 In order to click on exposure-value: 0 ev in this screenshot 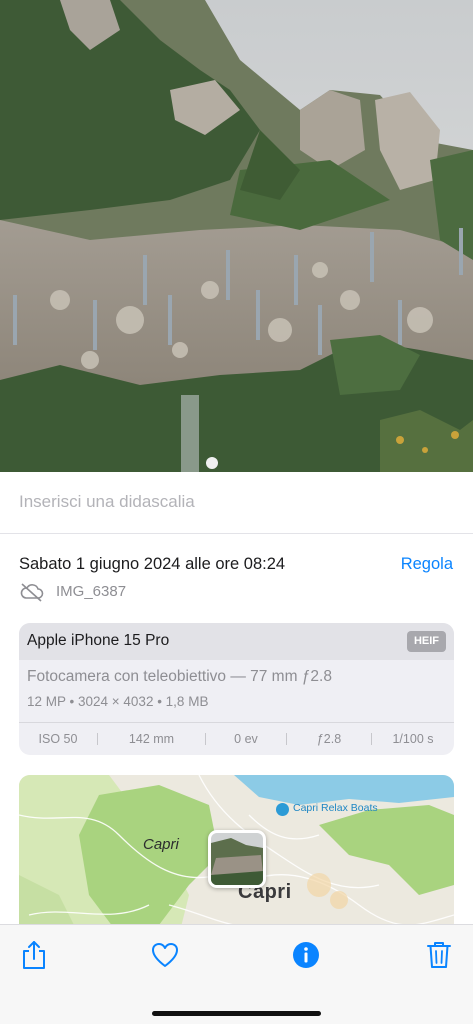, I will do `click(246, 739)`.